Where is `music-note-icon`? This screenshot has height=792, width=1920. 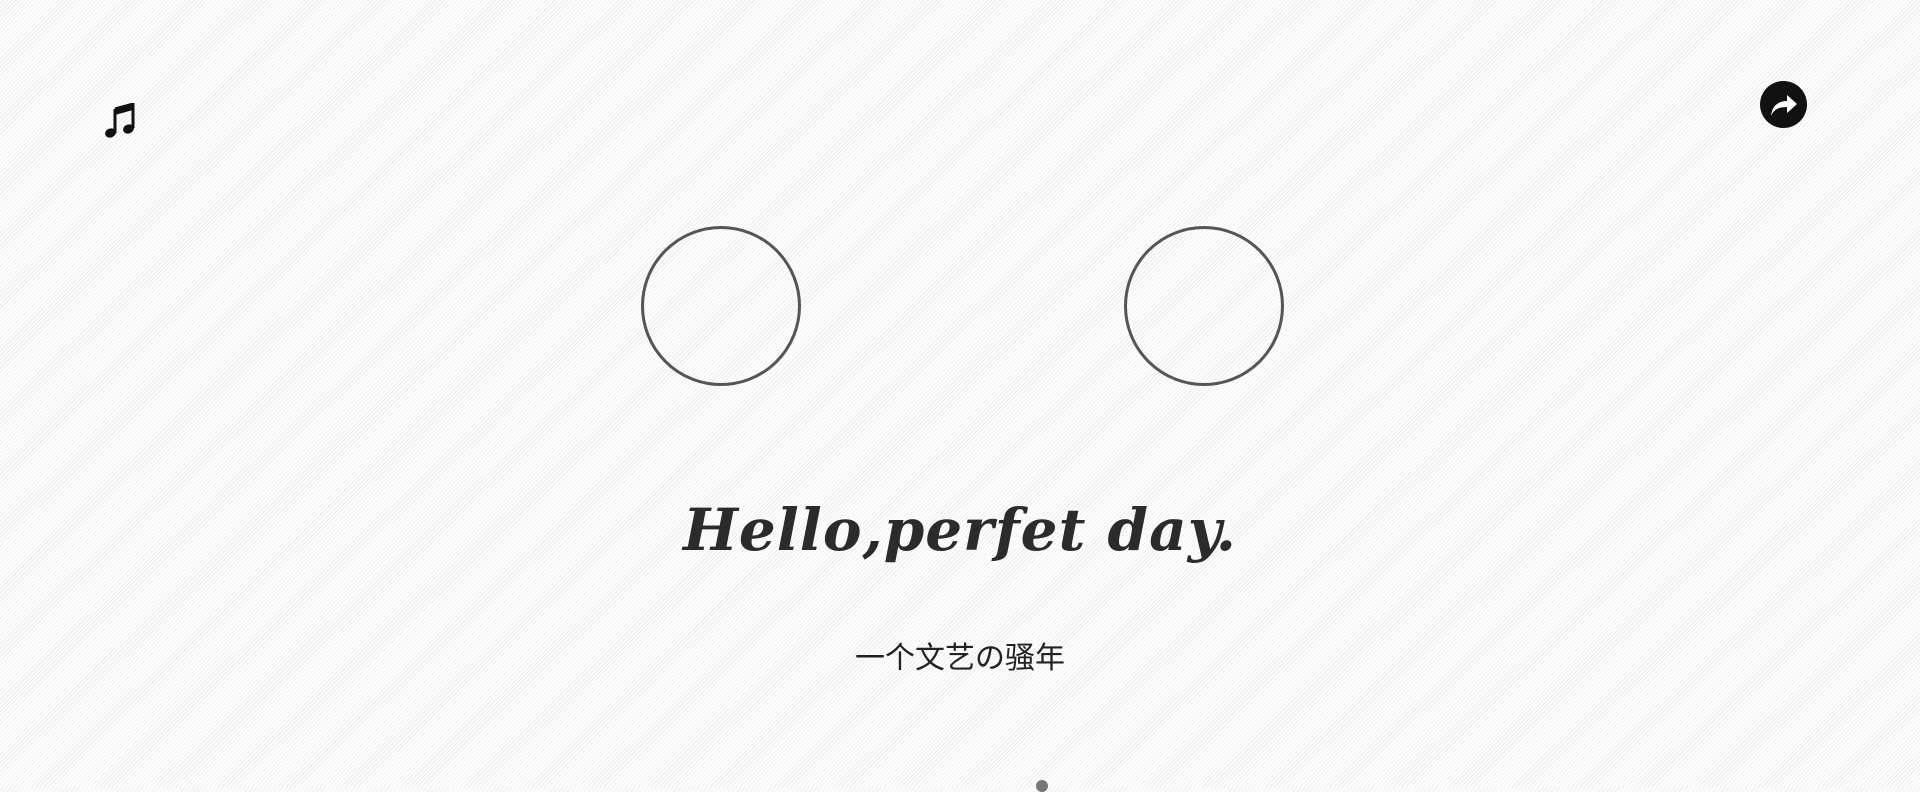 music-note-icon is located at coordinates (120, 120).